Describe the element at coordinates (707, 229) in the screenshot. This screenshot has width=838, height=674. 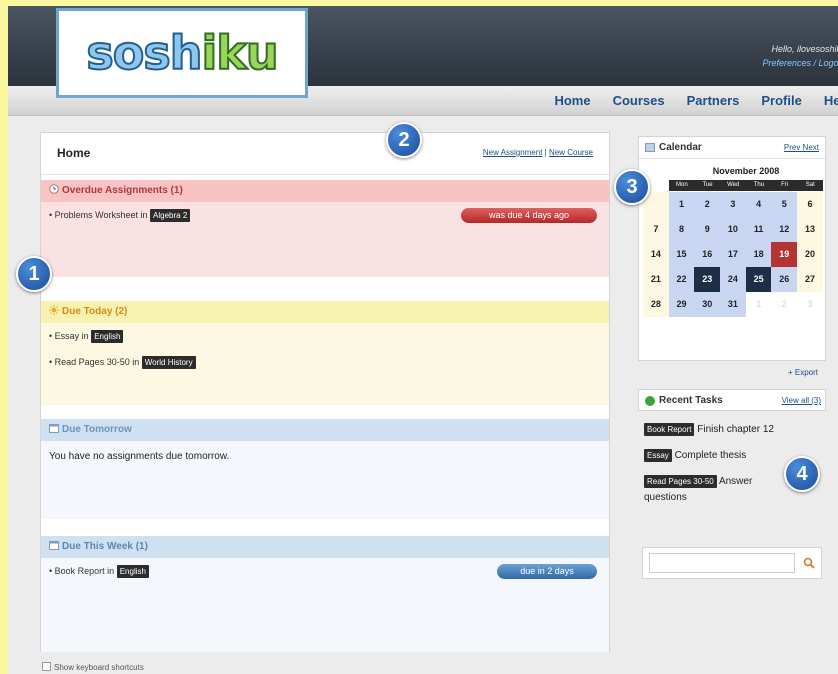
I see `calendar-day: 9` at that location.